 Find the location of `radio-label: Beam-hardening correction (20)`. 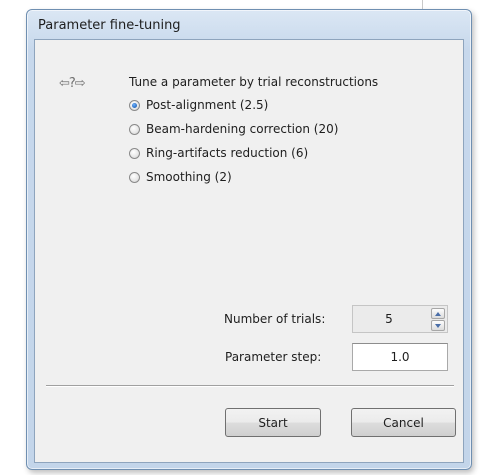

radio-label: Beam-hardening correction (20) is located at coordinates (242, 129).